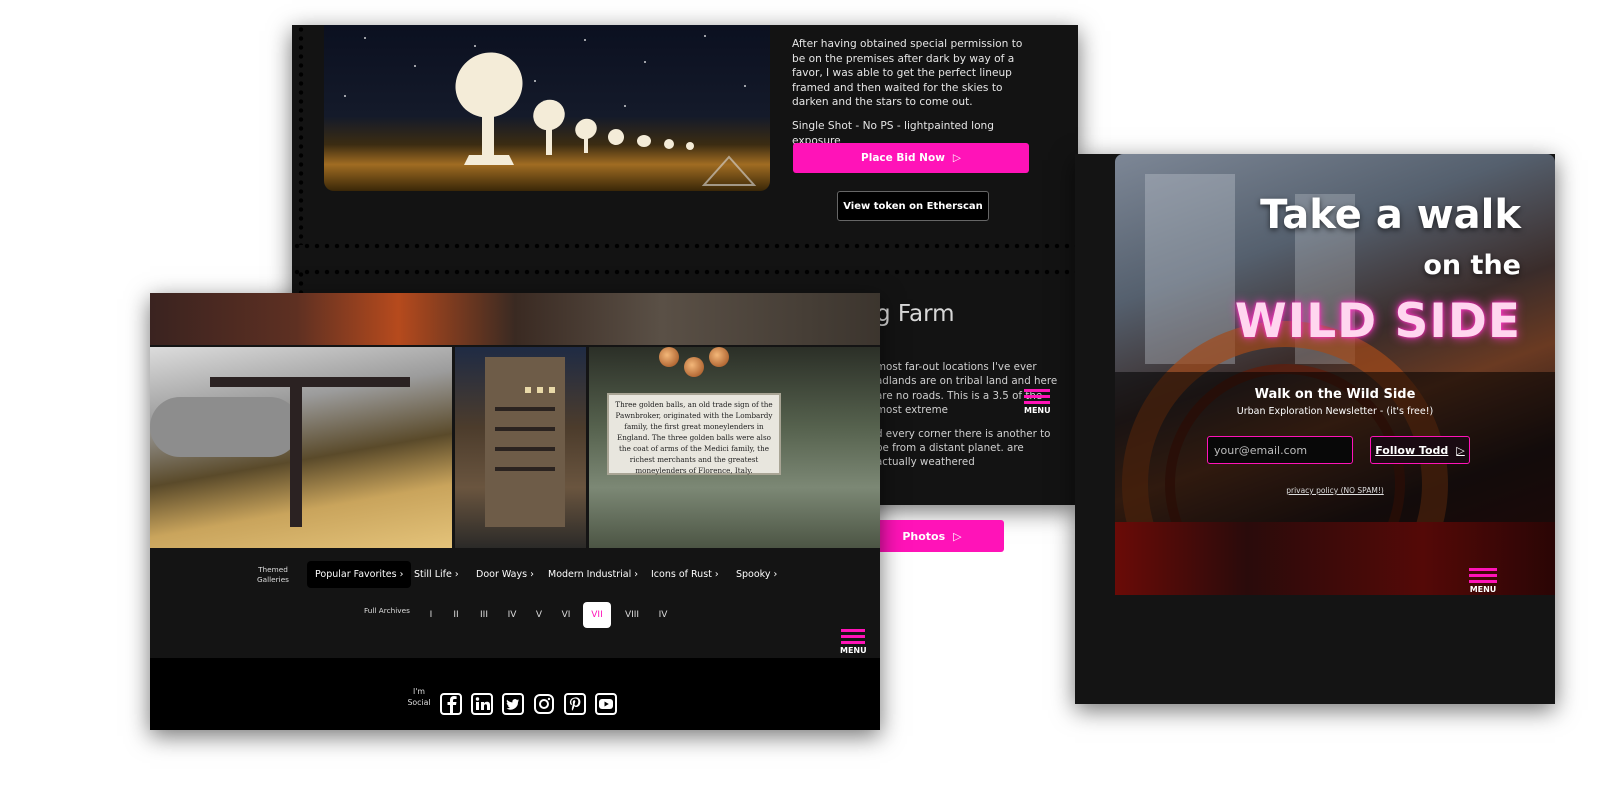 The image size is (1600, 793). Describe the element at coordinates (575, 704) in the screenshot. I see `pinterest-icon` at that location.